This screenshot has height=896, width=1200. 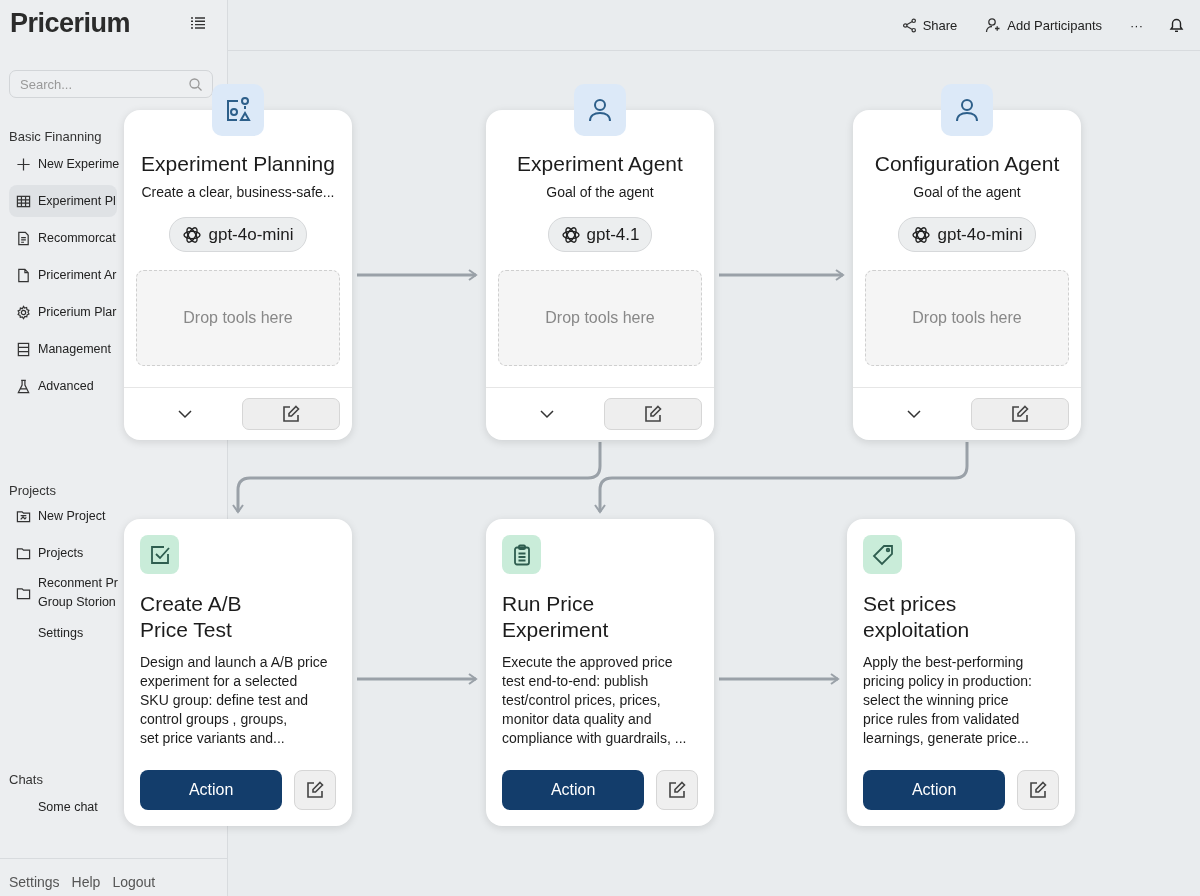 I want to click on footer-link: Settings, so click(x=34, y=882).